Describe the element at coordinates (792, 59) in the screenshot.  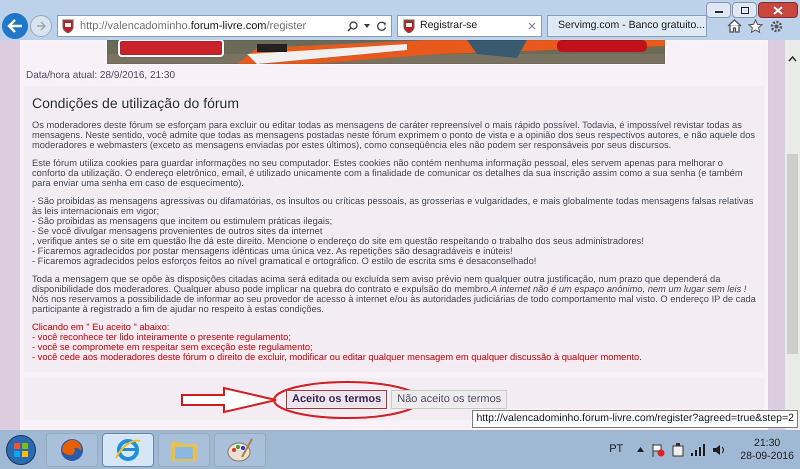
I see `scroll-up-icon` at that location.